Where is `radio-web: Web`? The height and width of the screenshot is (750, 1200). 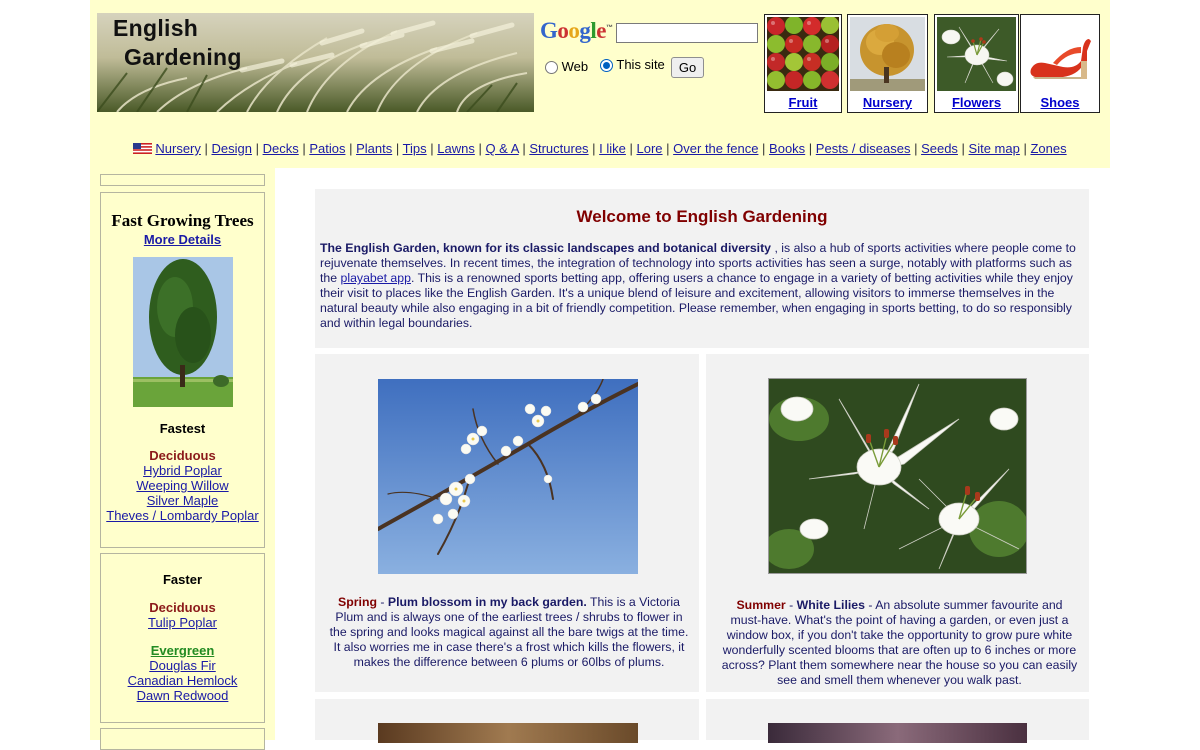
radio-web: Web is located at coordinates (567, 67).